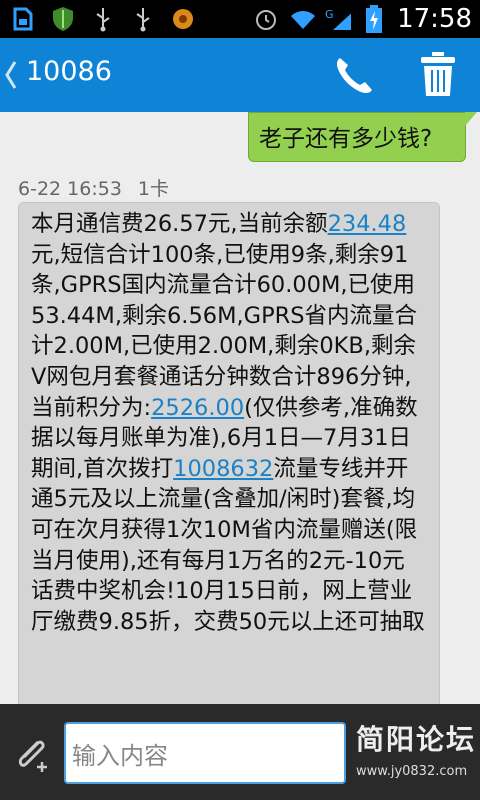 The width and height of the screenshot is (480, 800). Describe the element at coordinates (338, 19) in the screenshot. I see `signal-icon: G` at that location.